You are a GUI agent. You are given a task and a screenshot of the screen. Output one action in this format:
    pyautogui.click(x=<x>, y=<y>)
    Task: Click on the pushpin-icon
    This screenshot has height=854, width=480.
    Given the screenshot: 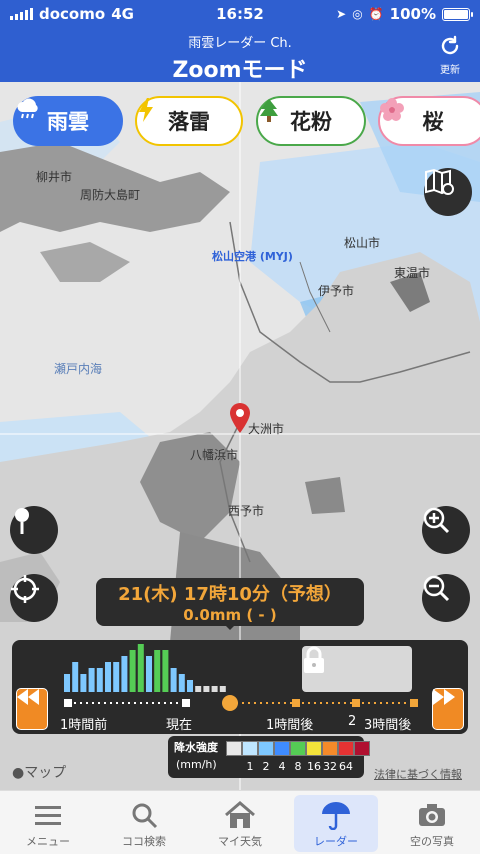 What is the action you would take?
    pyautogui.click(x=22, y=521)
    